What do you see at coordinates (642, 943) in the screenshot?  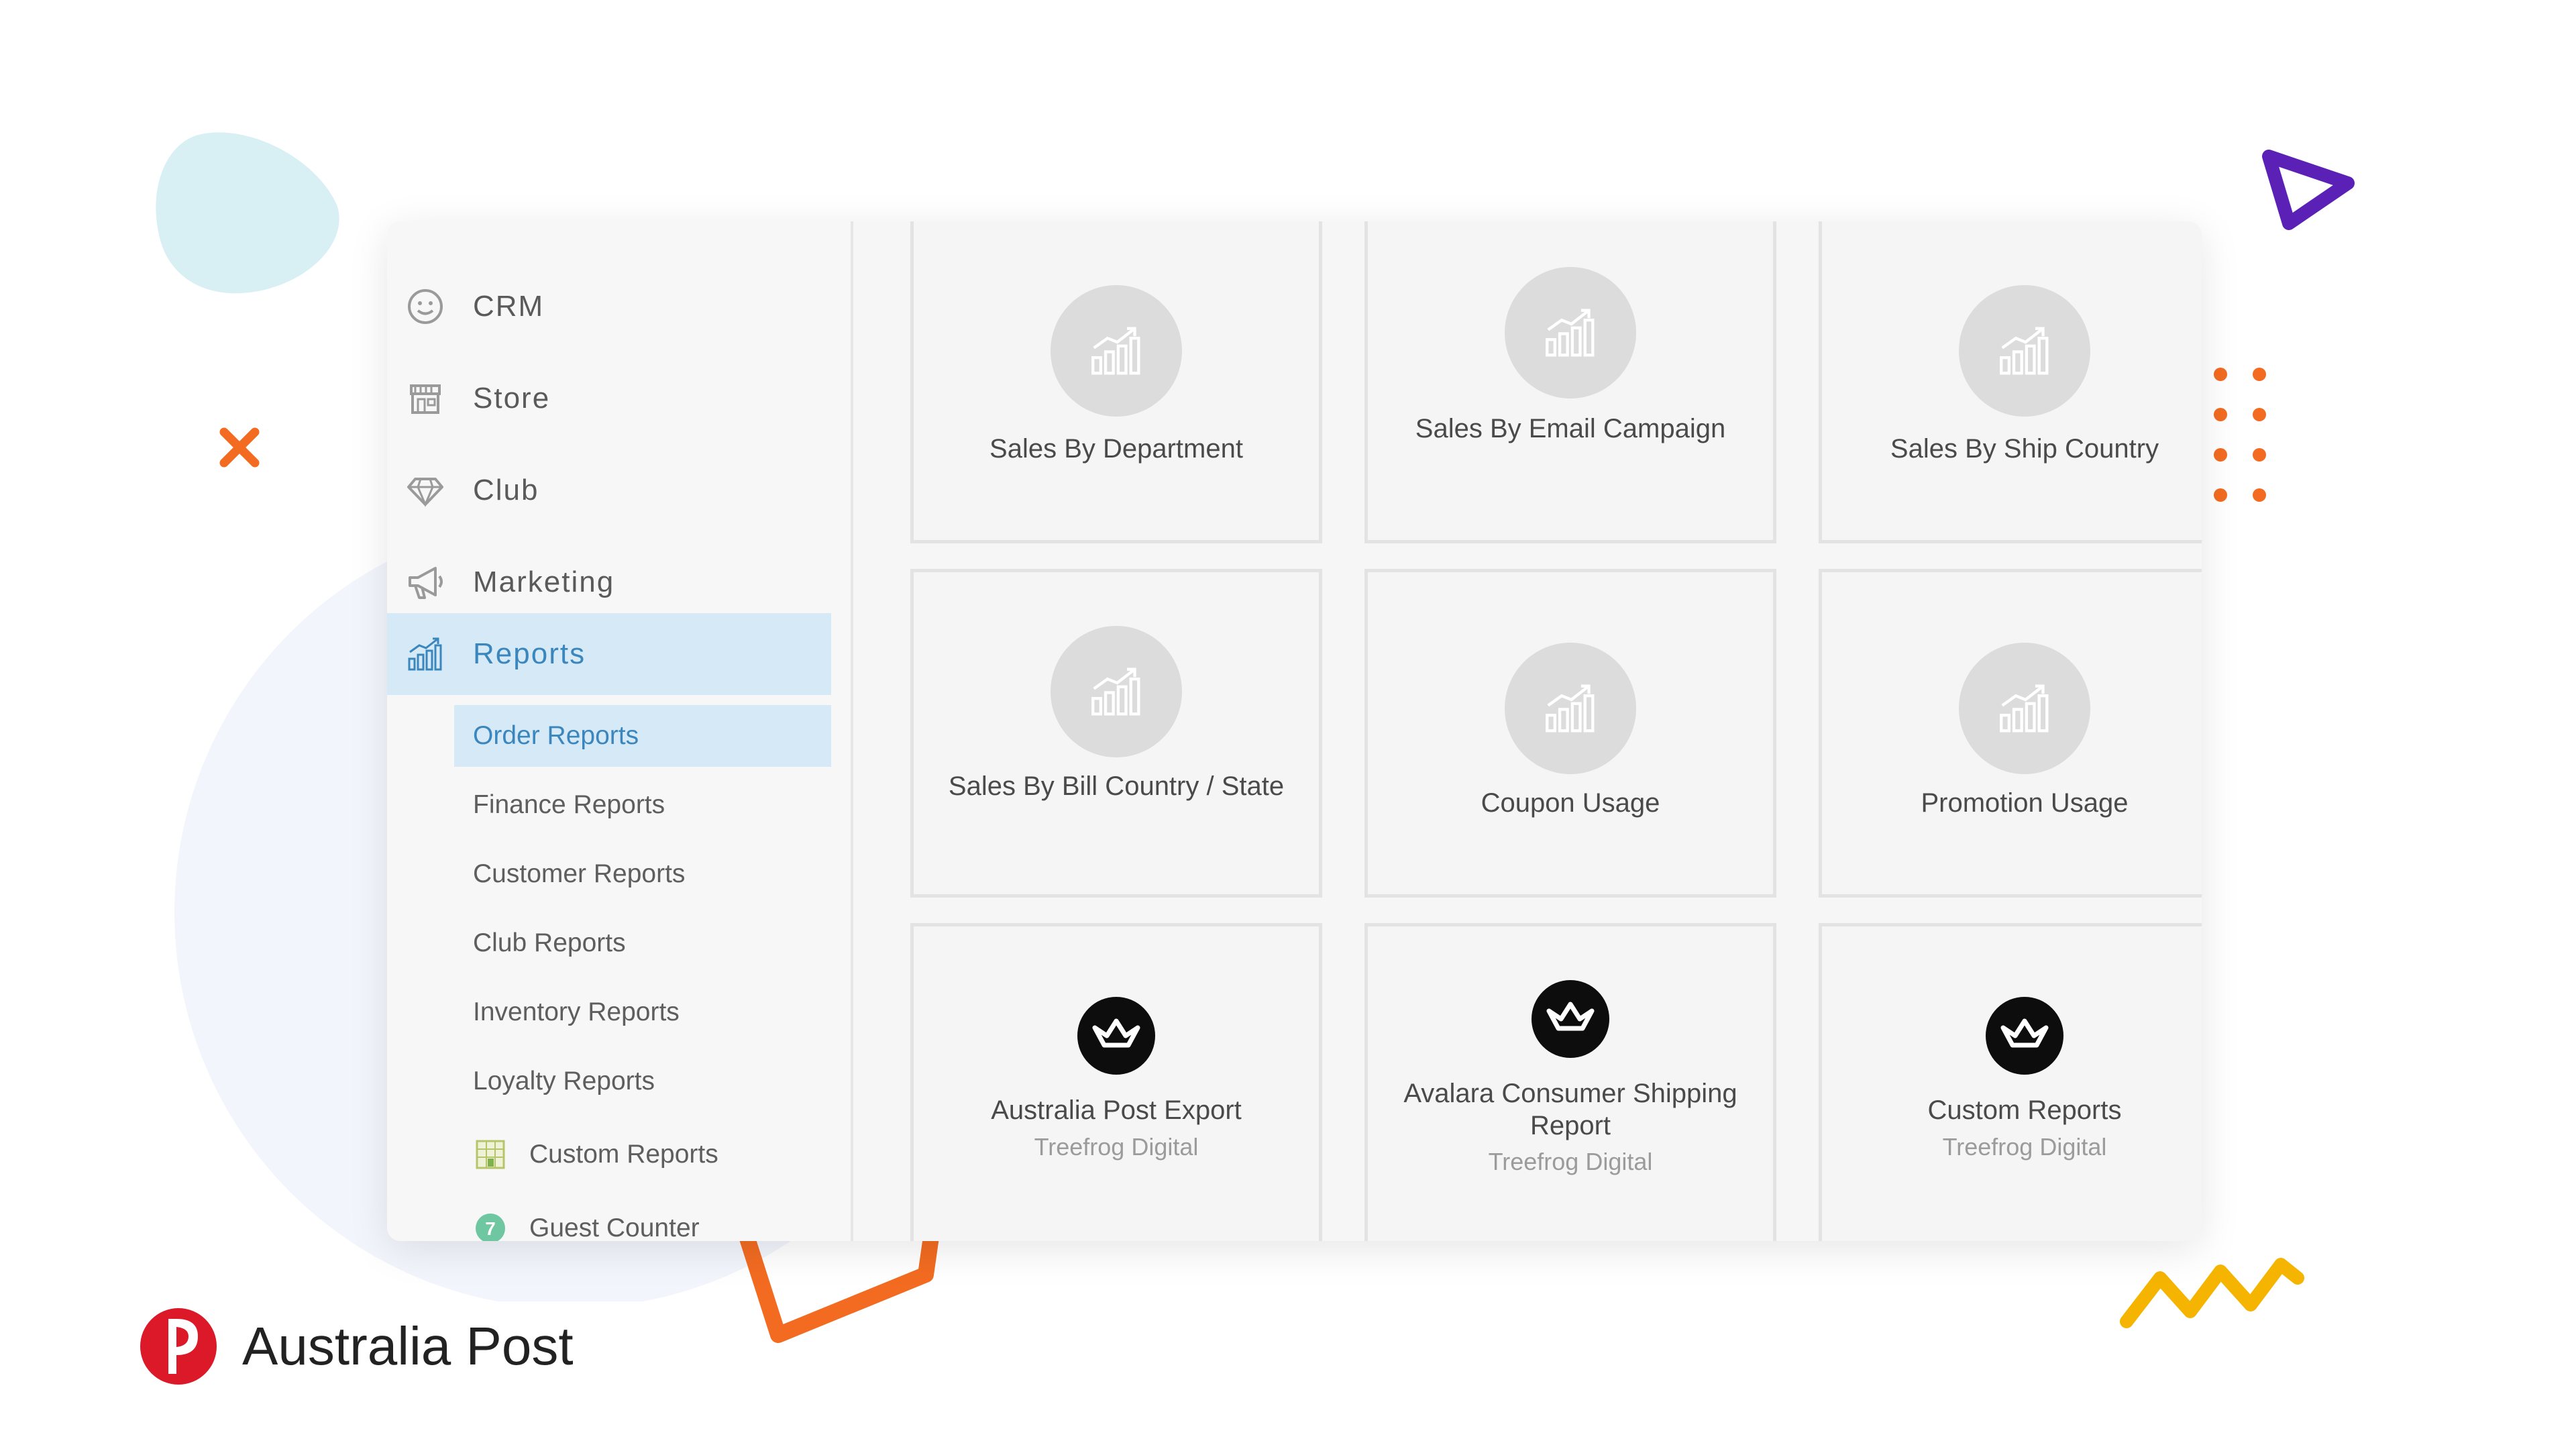 I see `subitem-club-reports: Club Reports` at bounding box center [642, 943].